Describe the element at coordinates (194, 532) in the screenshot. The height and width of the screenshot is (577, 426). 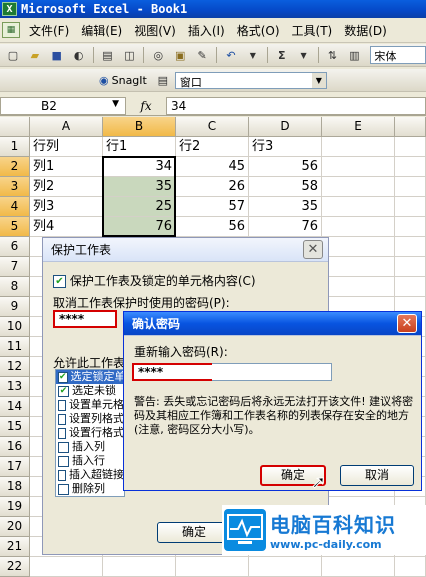
I see `protect-ok-button: 确定` at that location.